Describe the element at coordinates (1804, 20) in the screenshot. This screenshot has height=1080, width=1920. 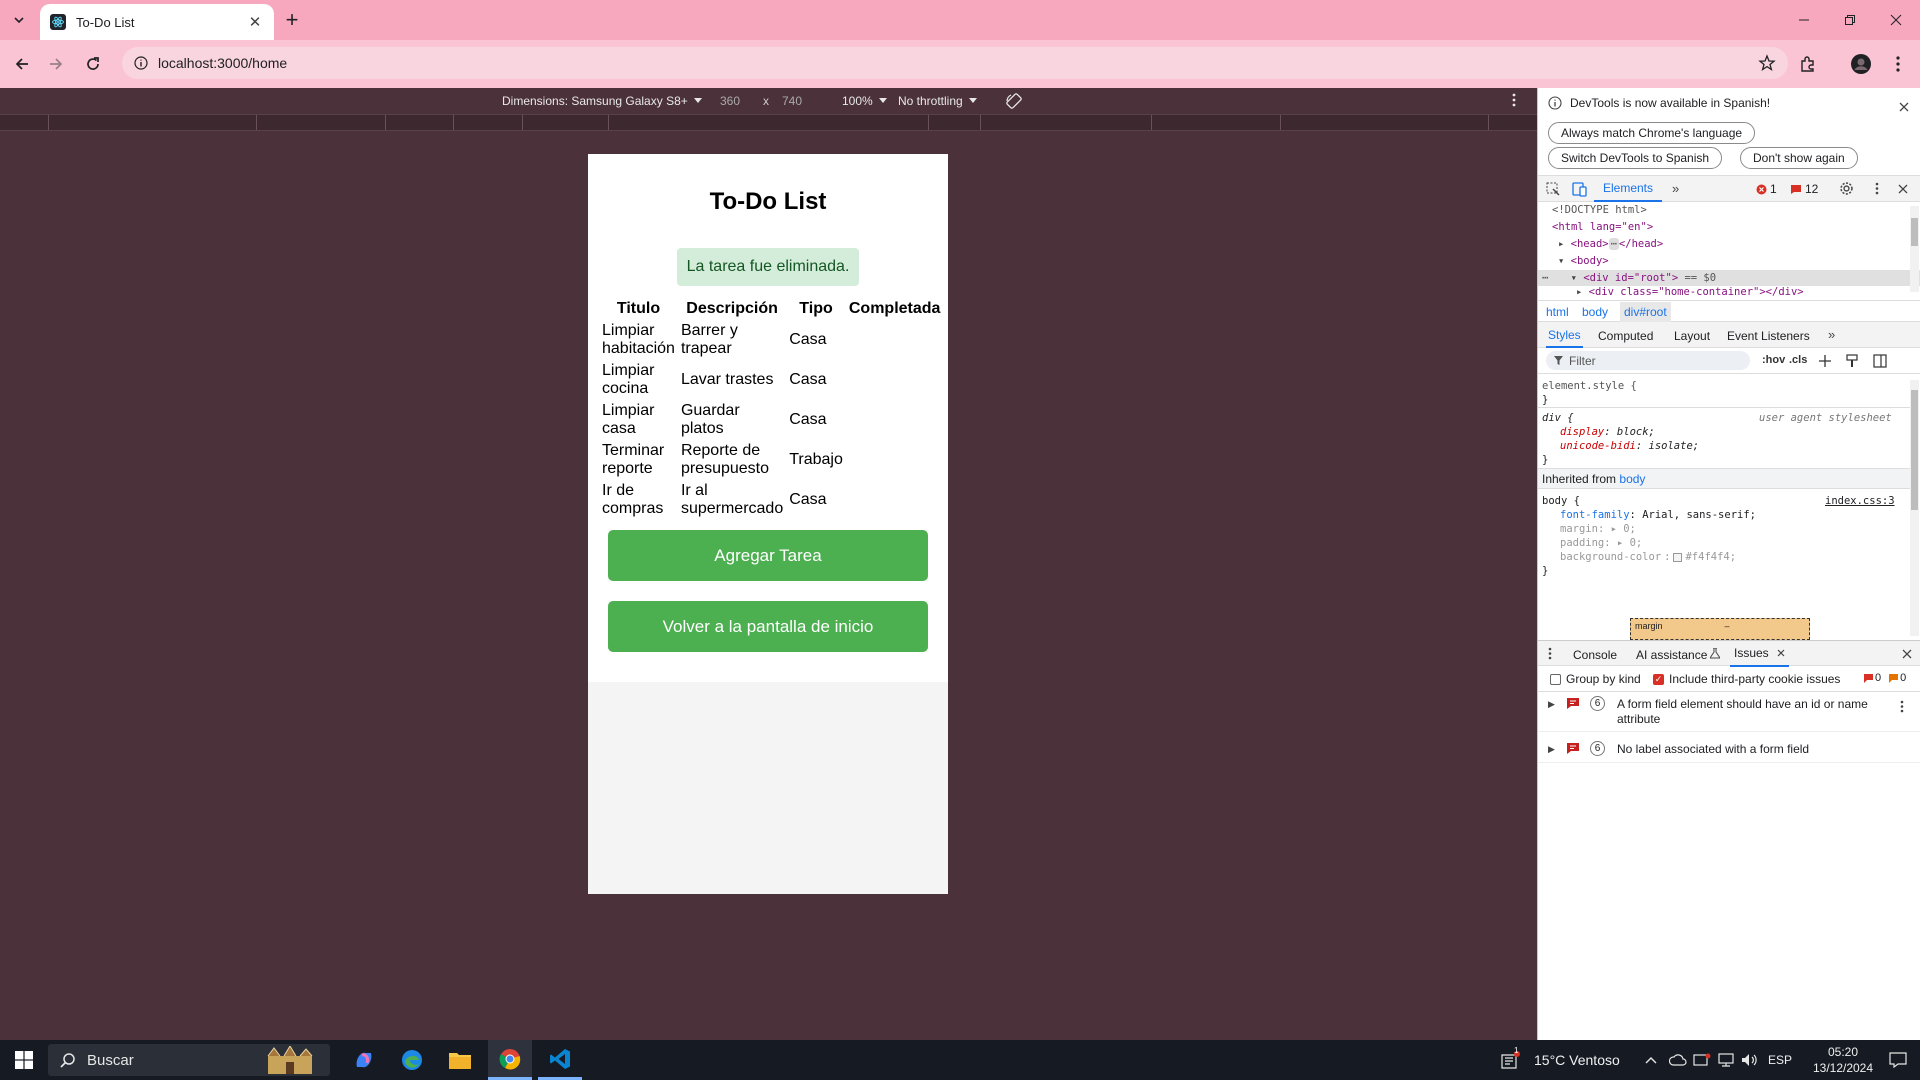
I see `minimize-button` at that location.